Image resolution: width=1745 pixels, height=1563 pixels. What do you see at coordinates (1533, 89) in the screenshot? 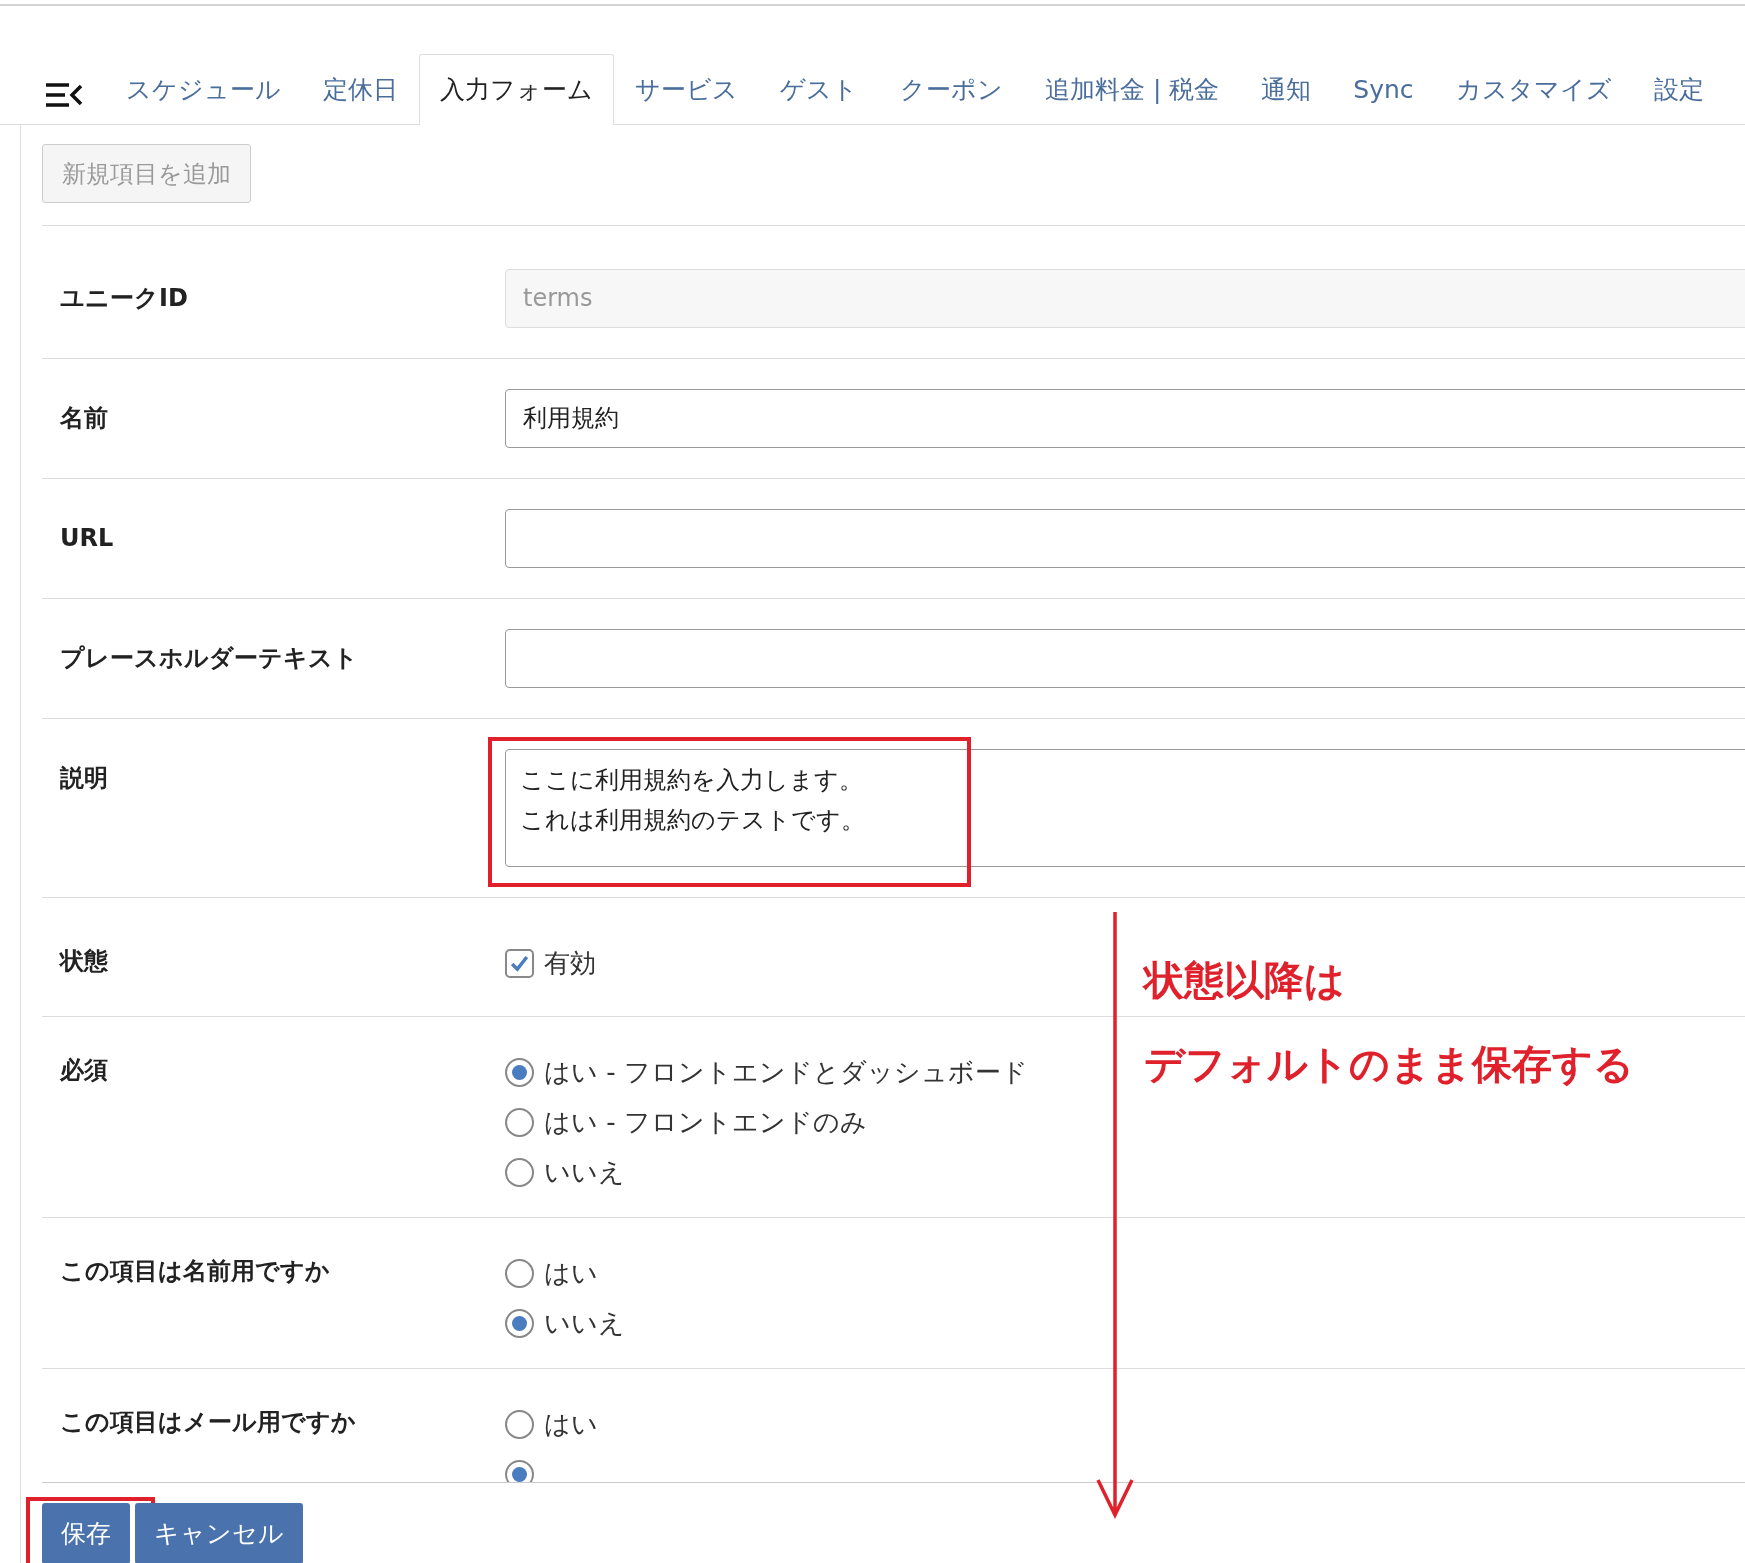
I see `tab: カスタマイズ` at bounding box center [1533, 89].